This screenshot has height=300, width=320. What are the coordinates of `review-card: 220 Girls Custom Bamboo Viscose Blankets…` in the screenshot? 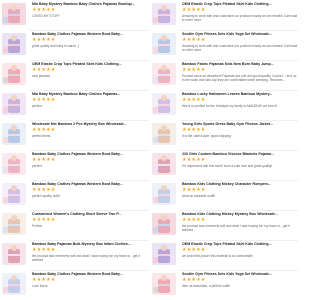 It's located at (226, 165).